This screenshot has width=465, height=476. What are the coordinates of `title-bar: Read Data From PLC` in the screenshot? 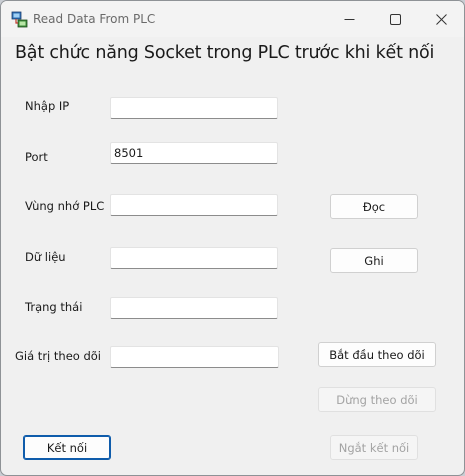 It's located at (232, 19).